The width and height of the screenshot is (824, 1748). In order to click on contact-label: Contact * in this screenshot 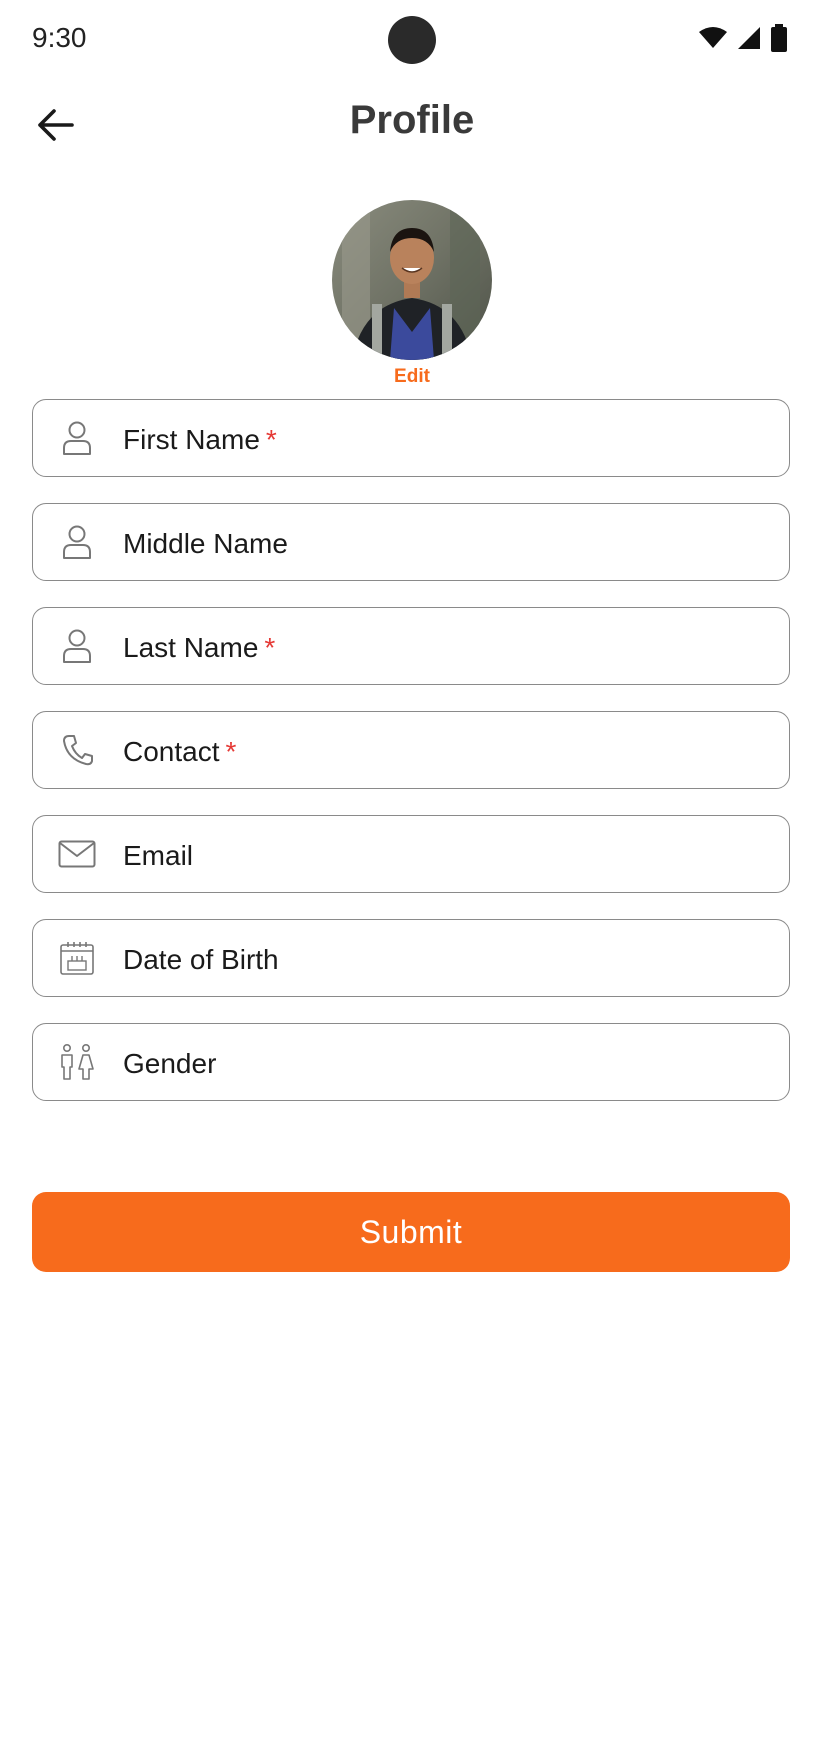, I will do `click(179, 752)`.